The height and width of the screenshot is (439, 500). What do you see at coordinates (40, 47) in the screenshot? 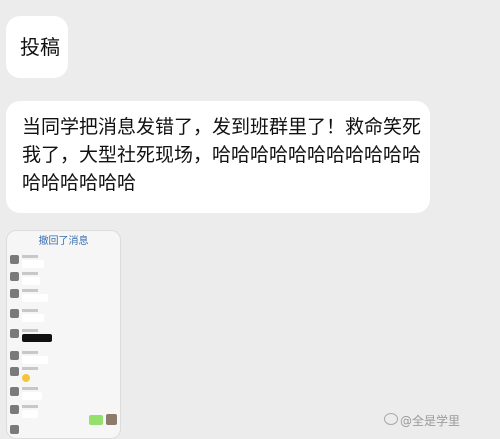
I see `post-tag: 投稿` at bounding box center [40, 47].